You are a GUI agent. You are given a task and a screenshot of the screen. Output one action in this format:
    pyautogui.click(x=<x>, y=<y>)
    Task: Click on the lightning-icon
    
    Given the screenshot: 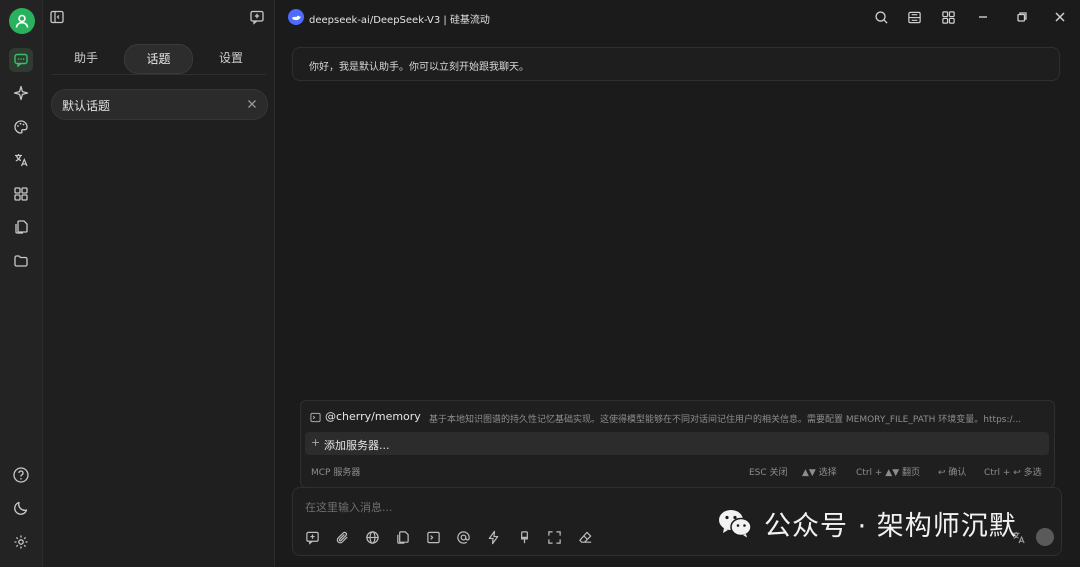 What is the action you would take?
    pyautogui.click(x=493, y=537)
    